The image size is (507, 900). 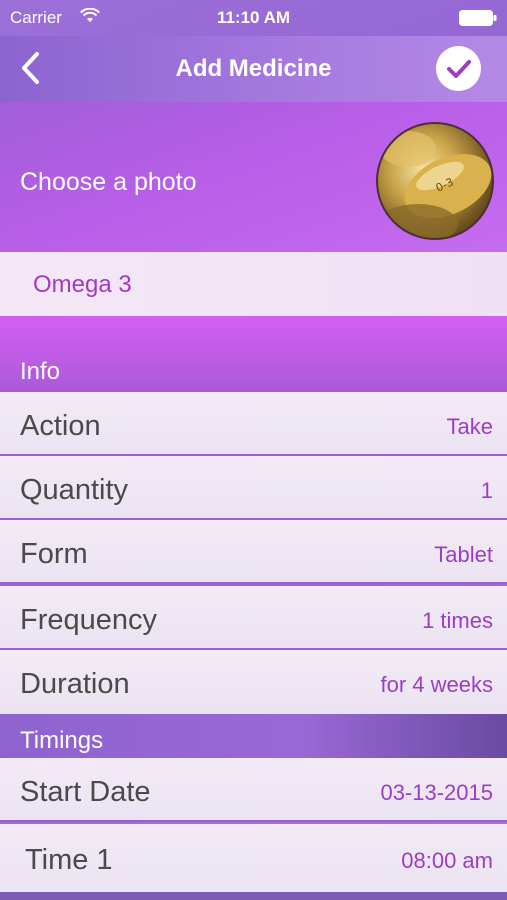 I want to click on status-time: 11:10 AM, so click(x=253, y=17).